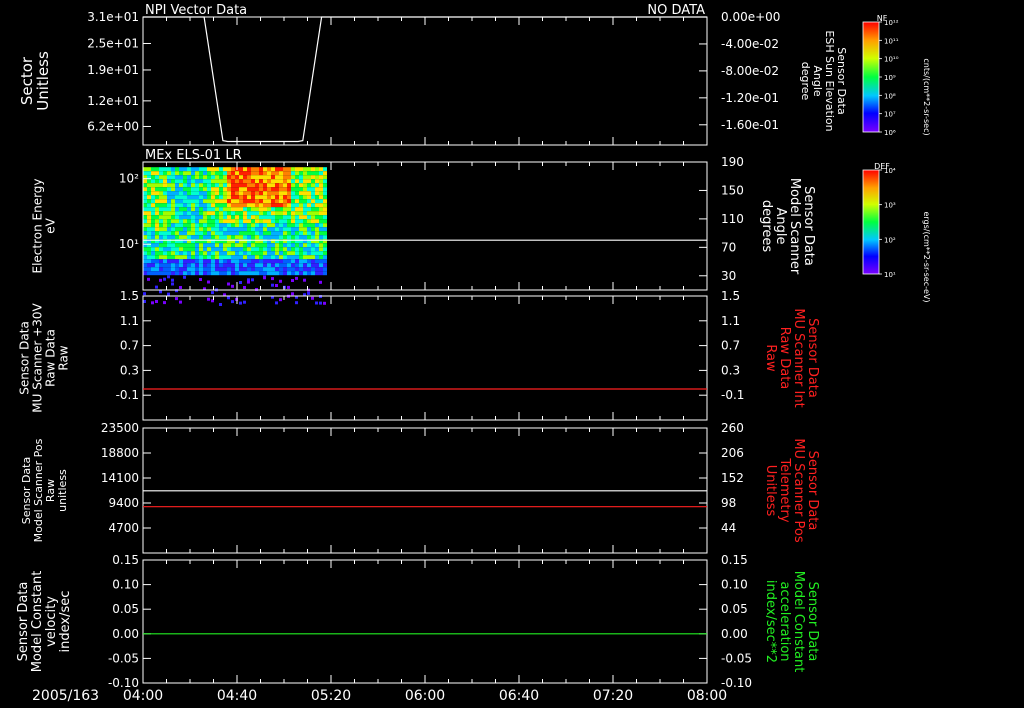 The image size is (1024, 708). Describe the element at coordinates (736, 658) in the screenshot. I see `right-y-tick-label: -0.05` at that location.